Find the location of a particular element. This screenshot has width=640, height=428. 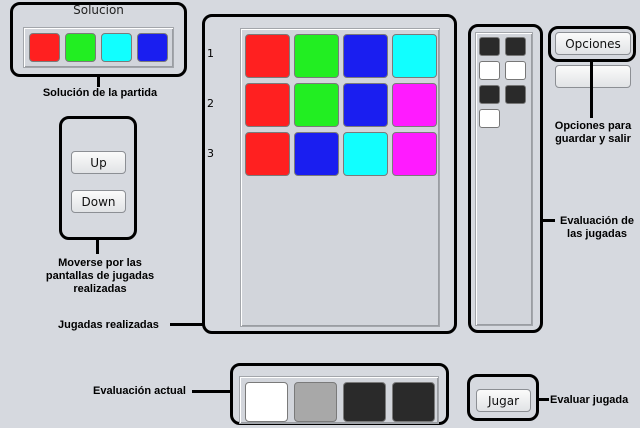

annotation-options-line: guardar y salir is located at coordinates (593, 139).